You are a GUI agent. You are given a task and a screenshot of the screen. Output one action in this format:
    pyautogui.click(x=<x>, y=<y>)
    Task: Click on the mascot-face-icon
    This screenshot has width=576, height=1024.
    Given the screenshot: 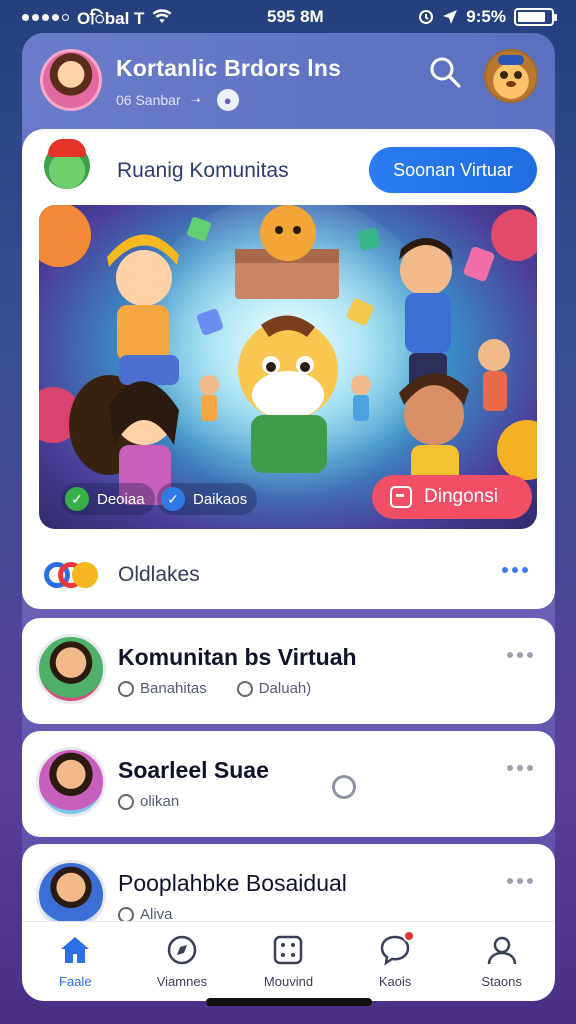 What is the action you would take?
    pyautogui.click(x=511, y=71)
    